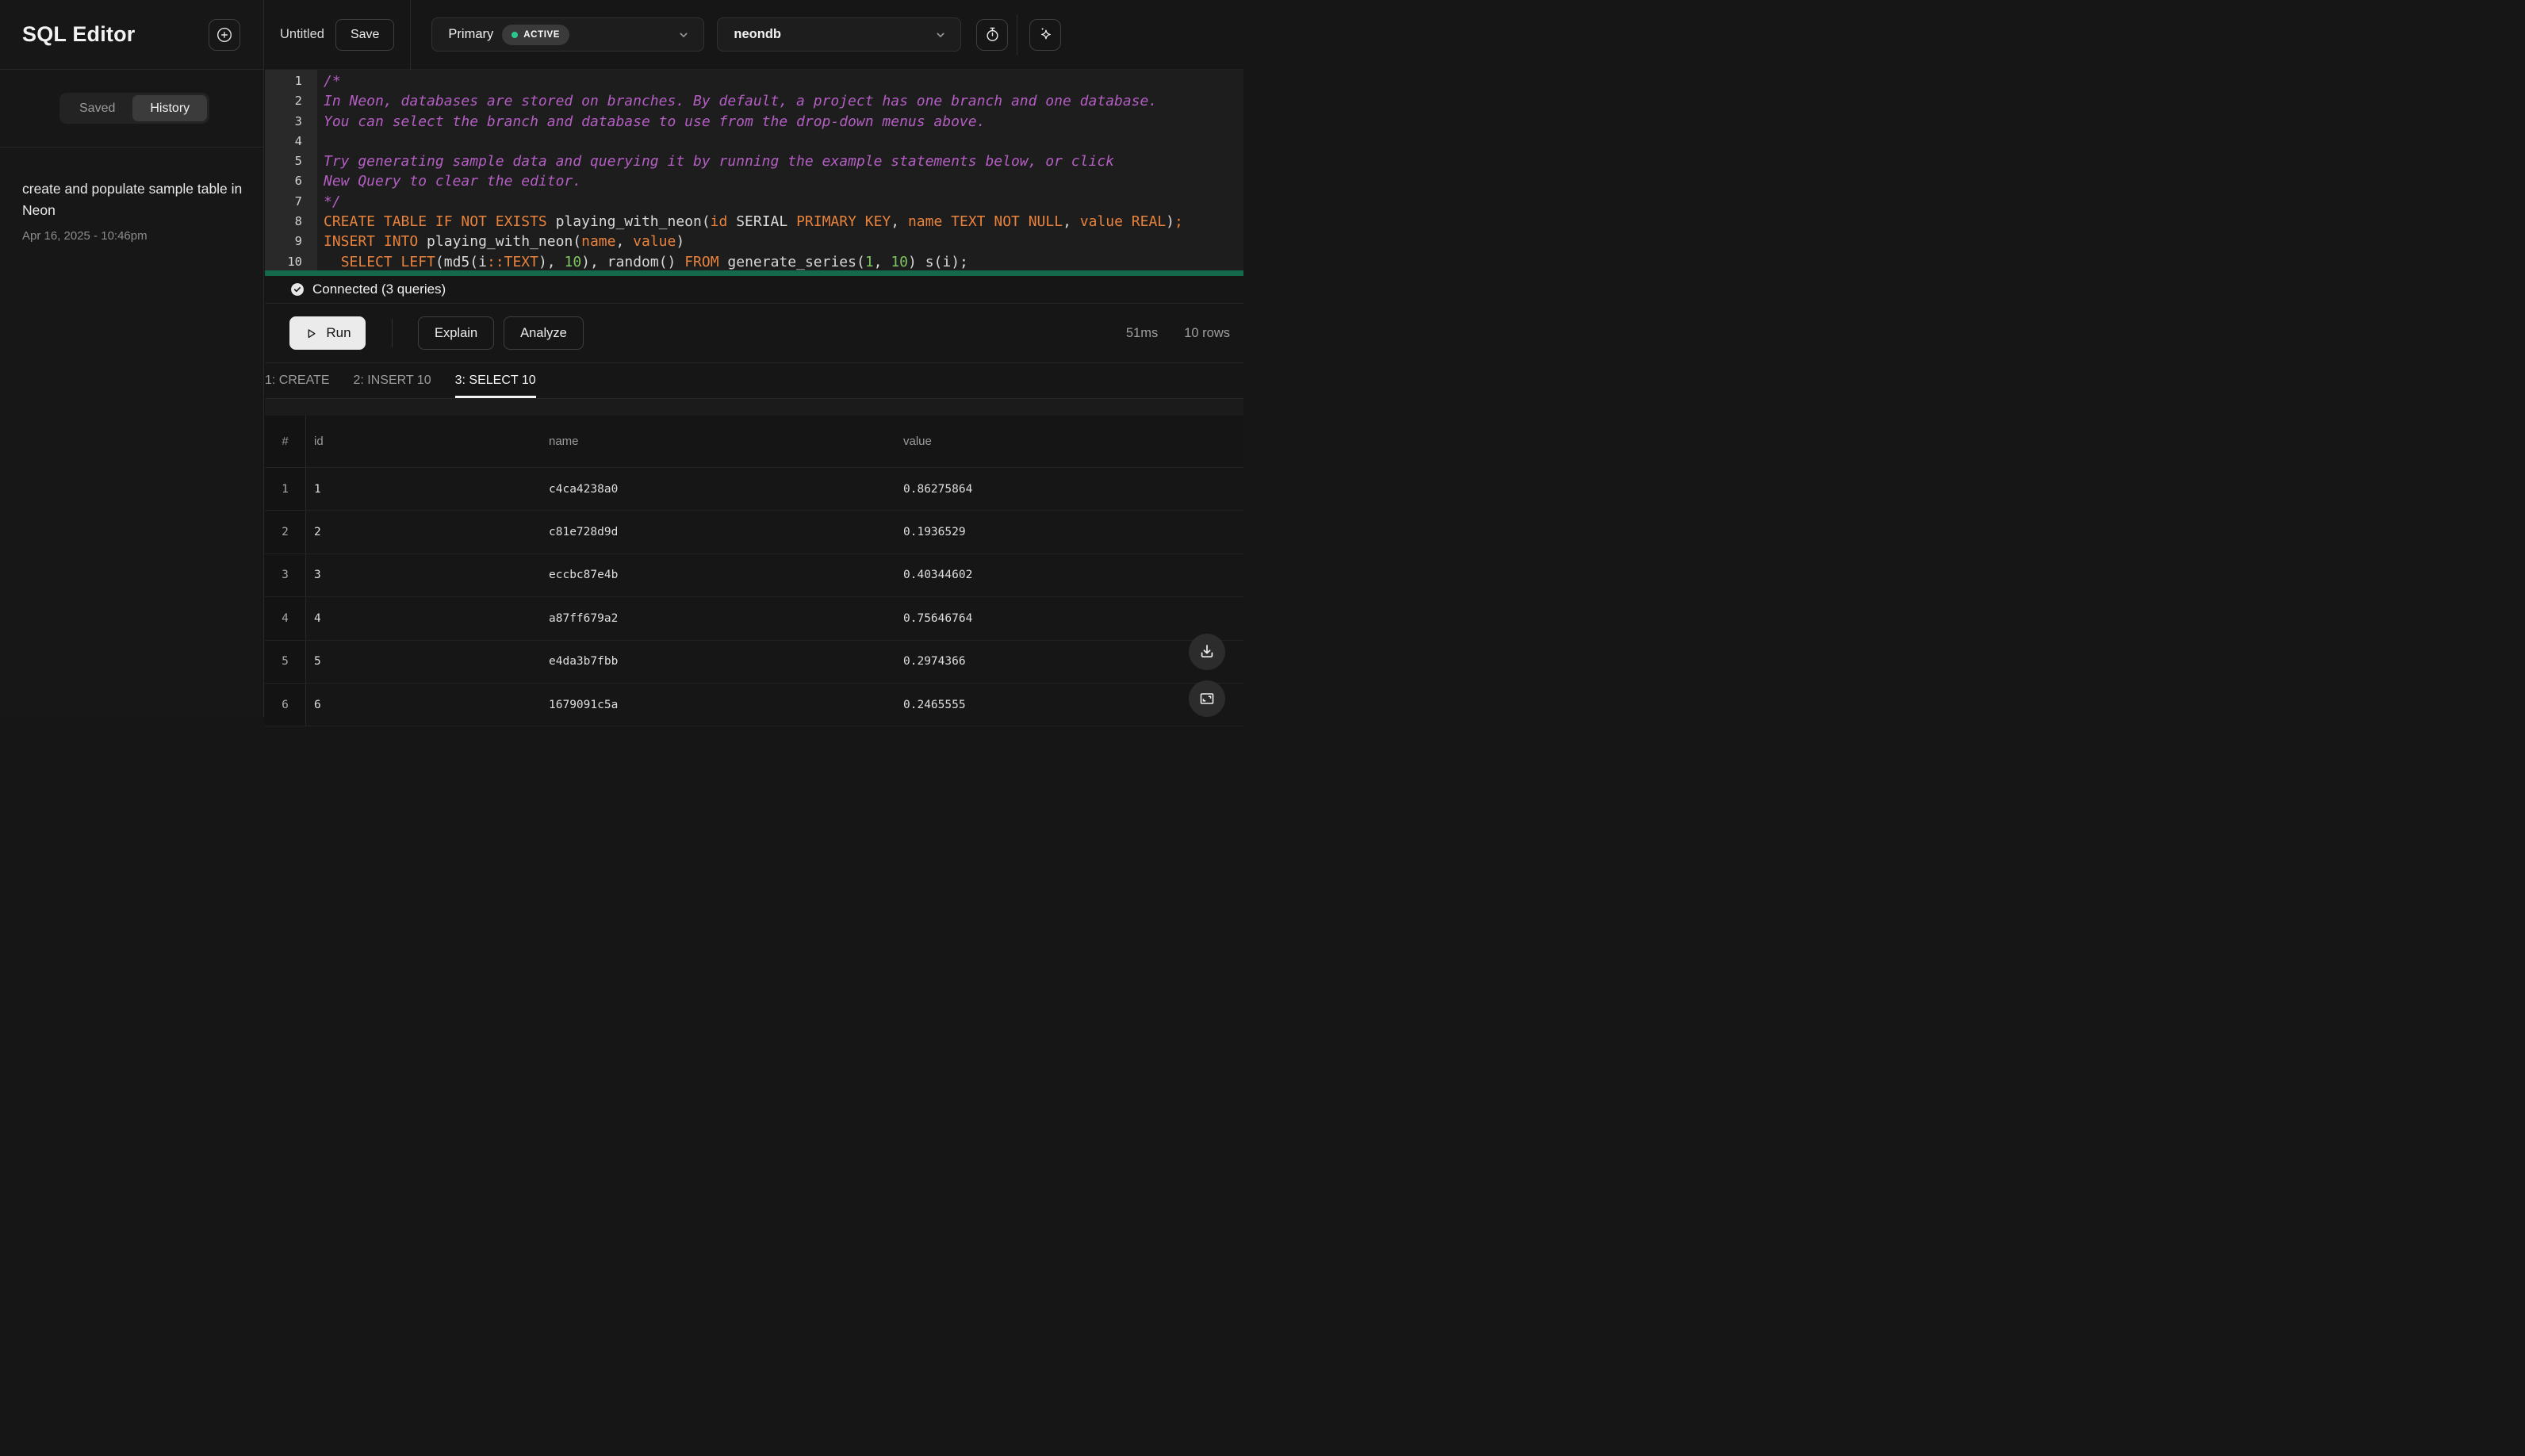 The height and width of the screenshot is (1456, 2525). Describe the element at coordinates (311, 333) in the screenshot. I see `play-icon` at that location.